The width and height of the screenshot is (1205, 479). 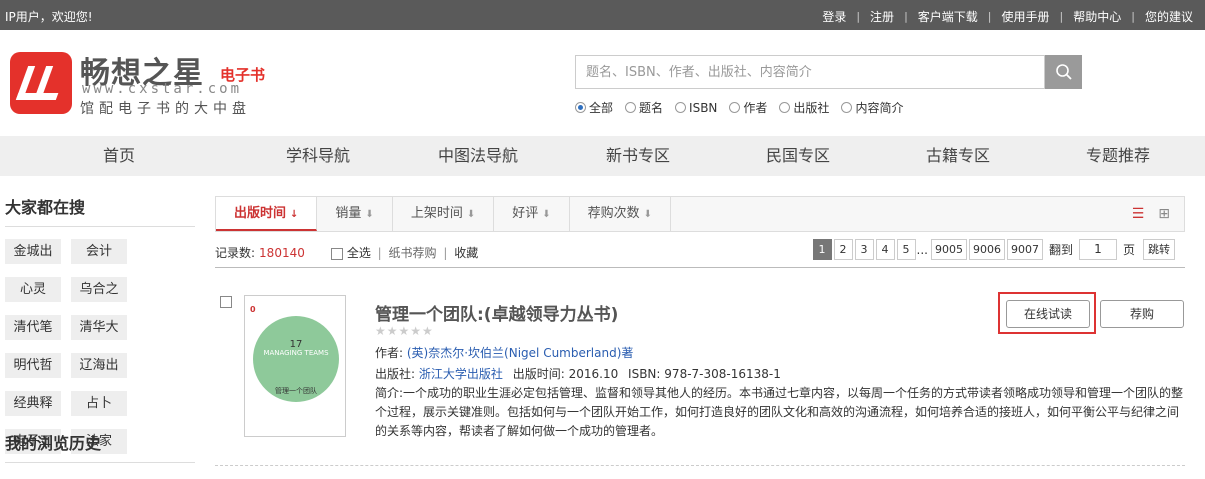 I want to click on help-center-link: 帮助中心, so click(x=1097, y=16).